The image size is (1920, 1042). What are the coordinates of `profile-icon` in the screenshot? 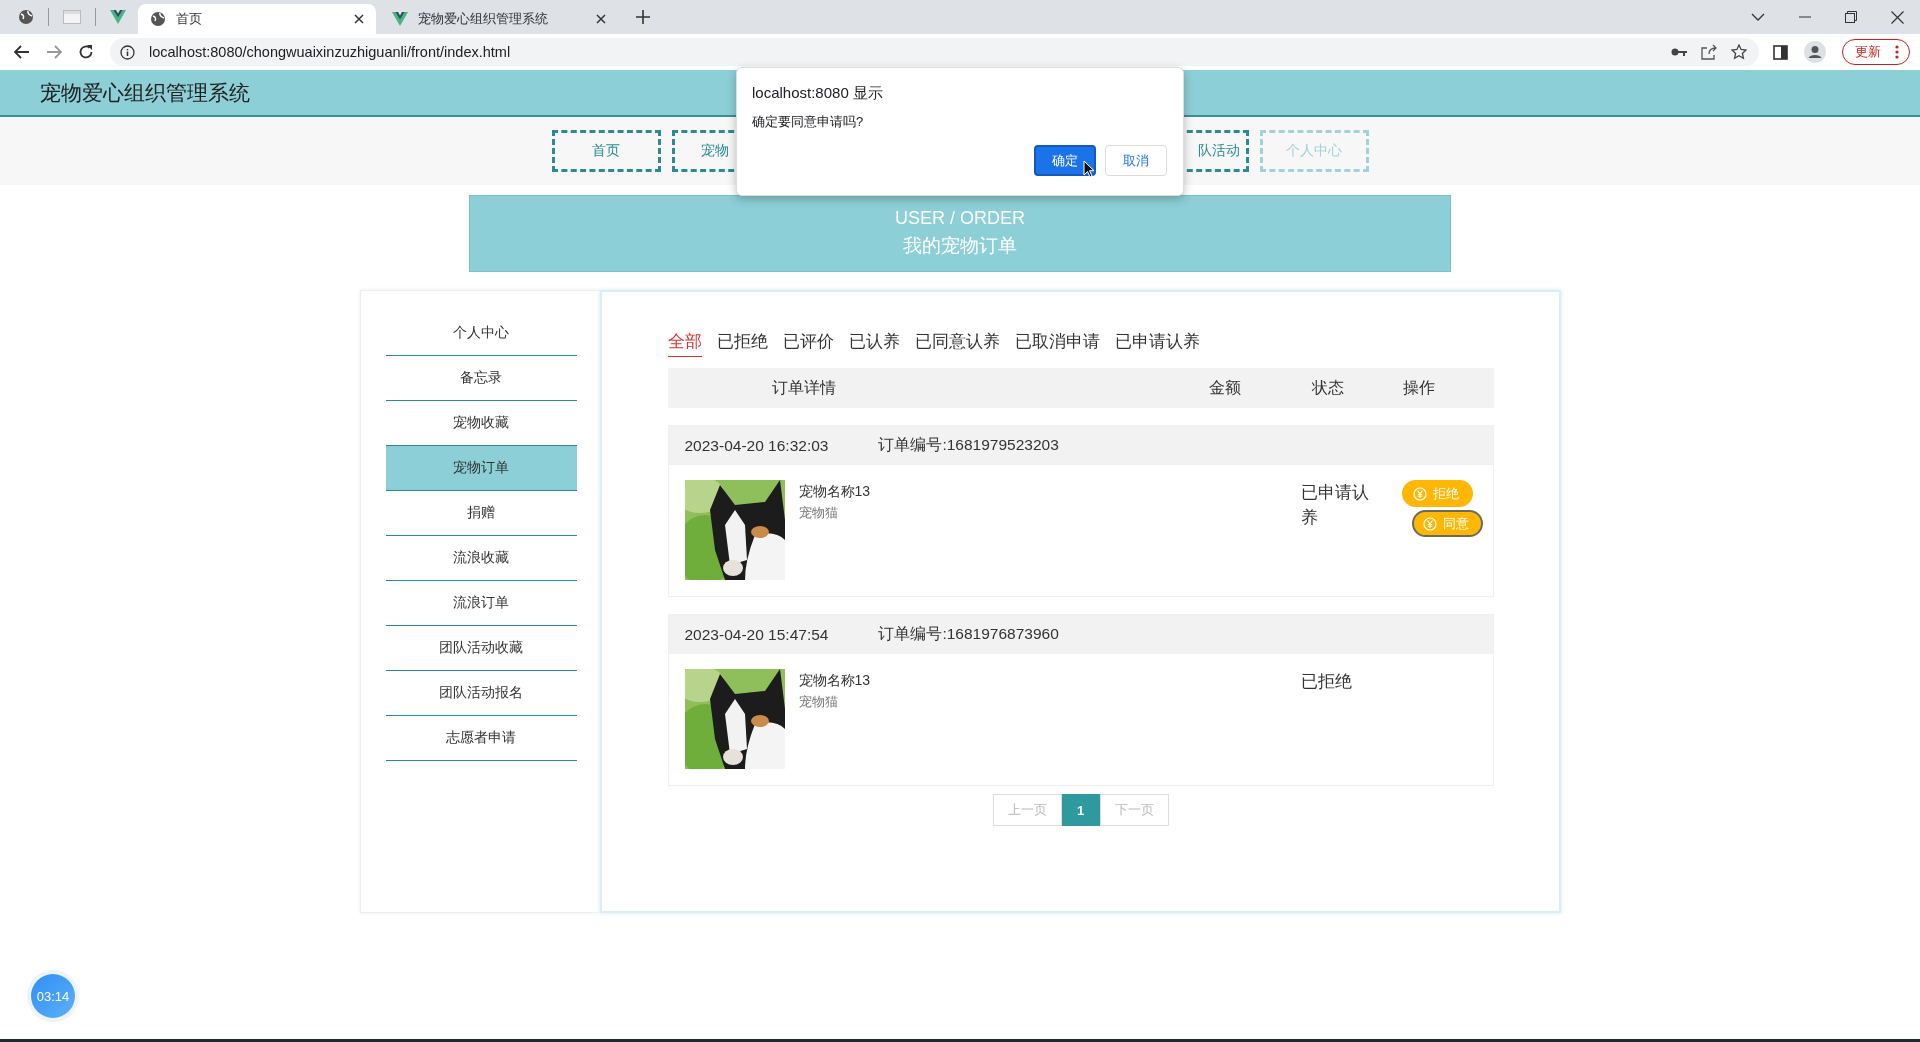 It's located at (1815, 52).